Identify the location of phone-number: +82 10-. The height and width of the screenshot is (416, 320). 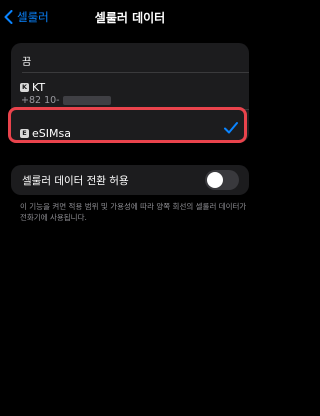
(66, 100).